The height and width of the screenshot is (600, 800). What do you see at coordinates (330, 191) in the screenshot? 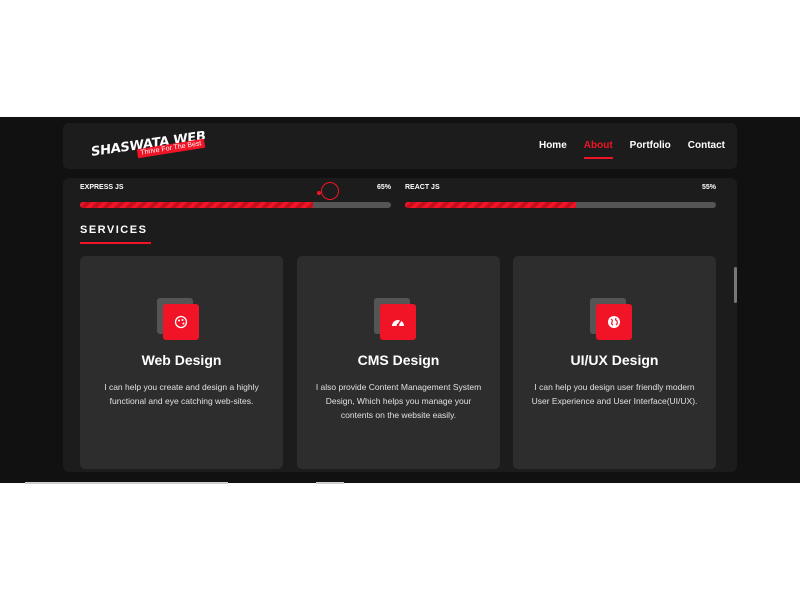
I see `custom-cursor-ring` at bounding box center [330, 191].